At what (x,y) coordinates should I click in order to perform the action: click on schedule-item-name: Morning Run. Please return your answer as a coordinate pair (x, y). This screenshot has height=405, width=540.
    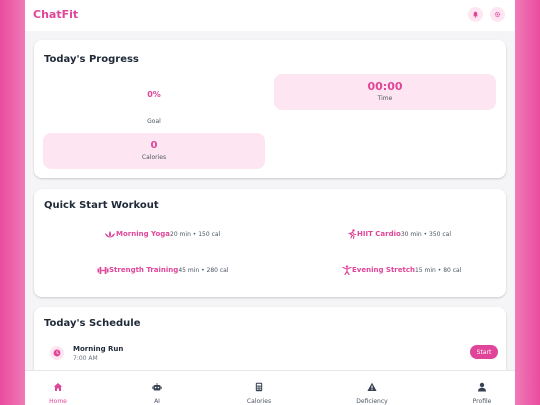
    Looking at the image, I should click on (98, 349).